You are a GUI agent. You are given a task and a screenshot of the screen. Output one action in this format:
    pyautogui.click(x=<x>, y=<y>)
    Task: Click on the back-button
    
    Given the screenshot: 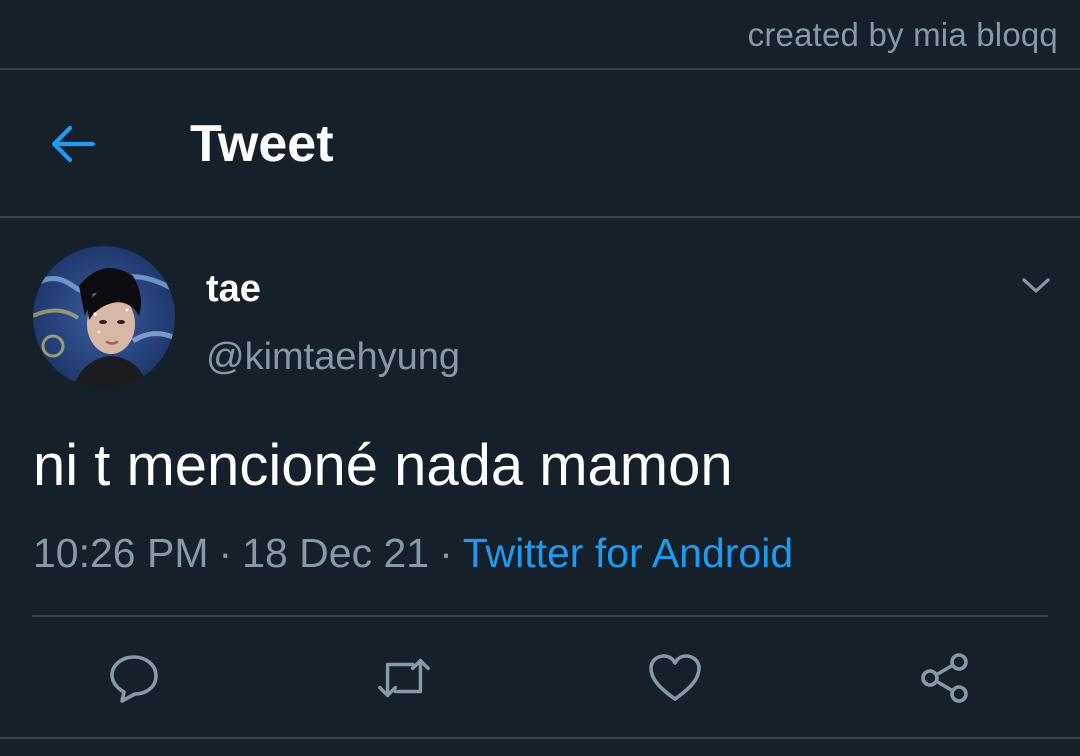 What is the action you would take?
    pyautogui.click(x=72, y=144)
    